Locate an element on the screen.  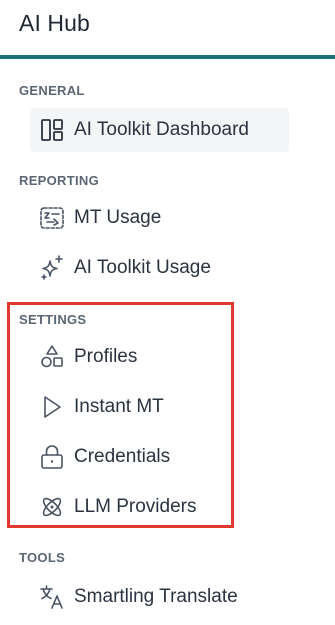
translate-icon is located at coordinates (52, 597).